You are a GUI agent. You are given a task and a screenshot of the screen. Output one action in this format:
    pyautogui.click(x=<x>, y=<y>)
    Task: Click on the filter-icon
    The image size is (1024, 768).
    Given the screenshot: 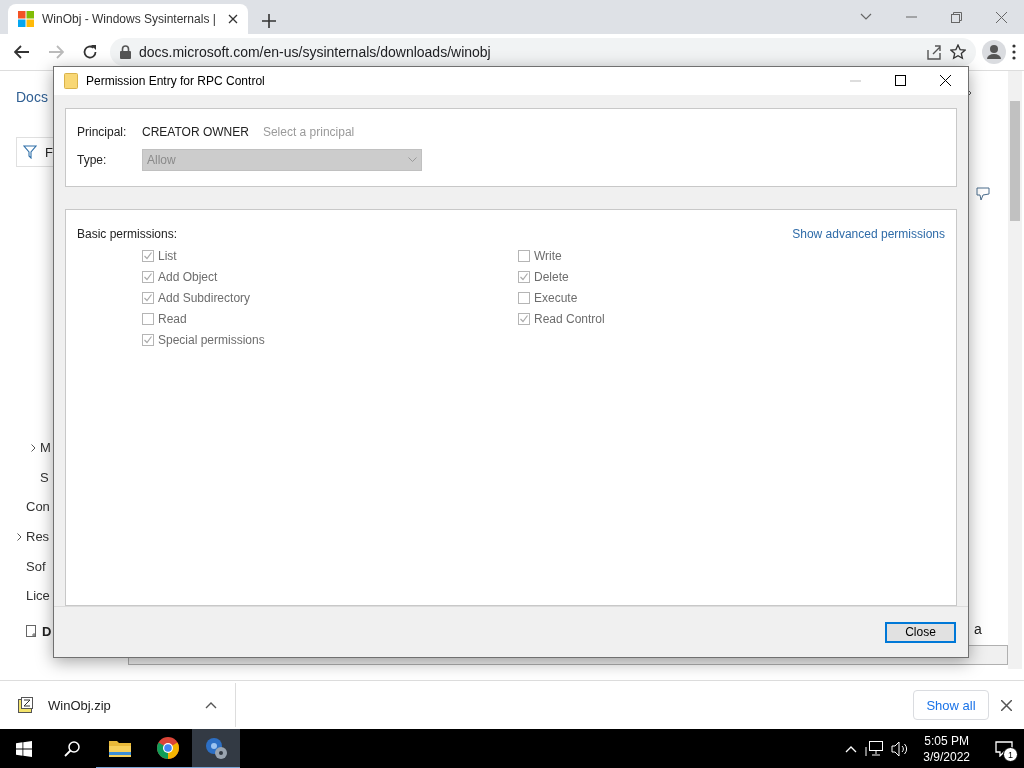 What is the action you would take?
    pyautogui.click(x=30, y=152)
    